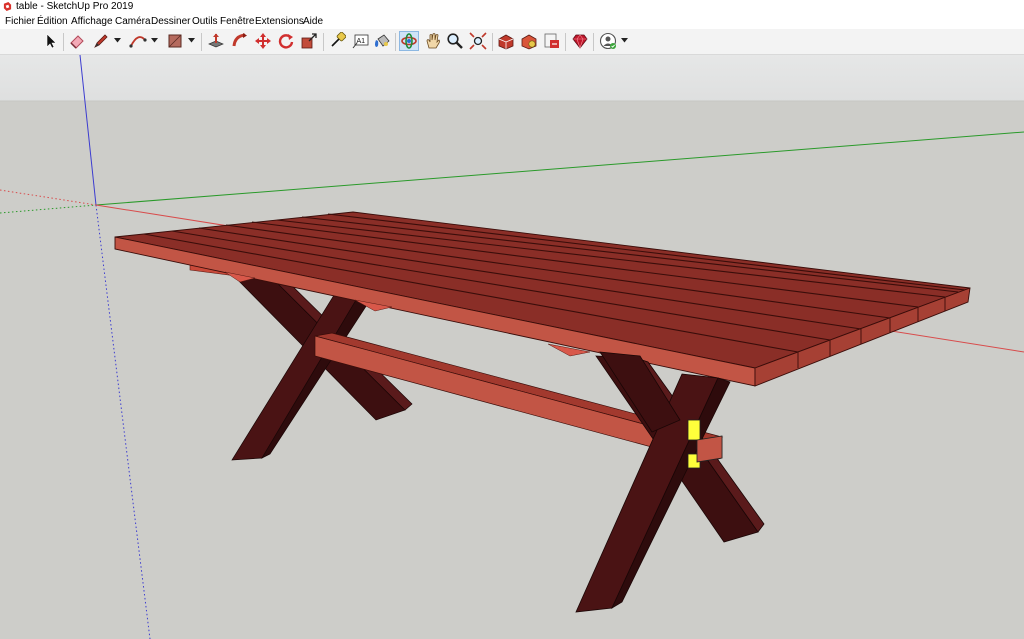 The width and height of the screenshot is (1024, 639). Describe the element at coordinates (205, 21) in the screenshot. I see `menu-outils: Outils` at that location.